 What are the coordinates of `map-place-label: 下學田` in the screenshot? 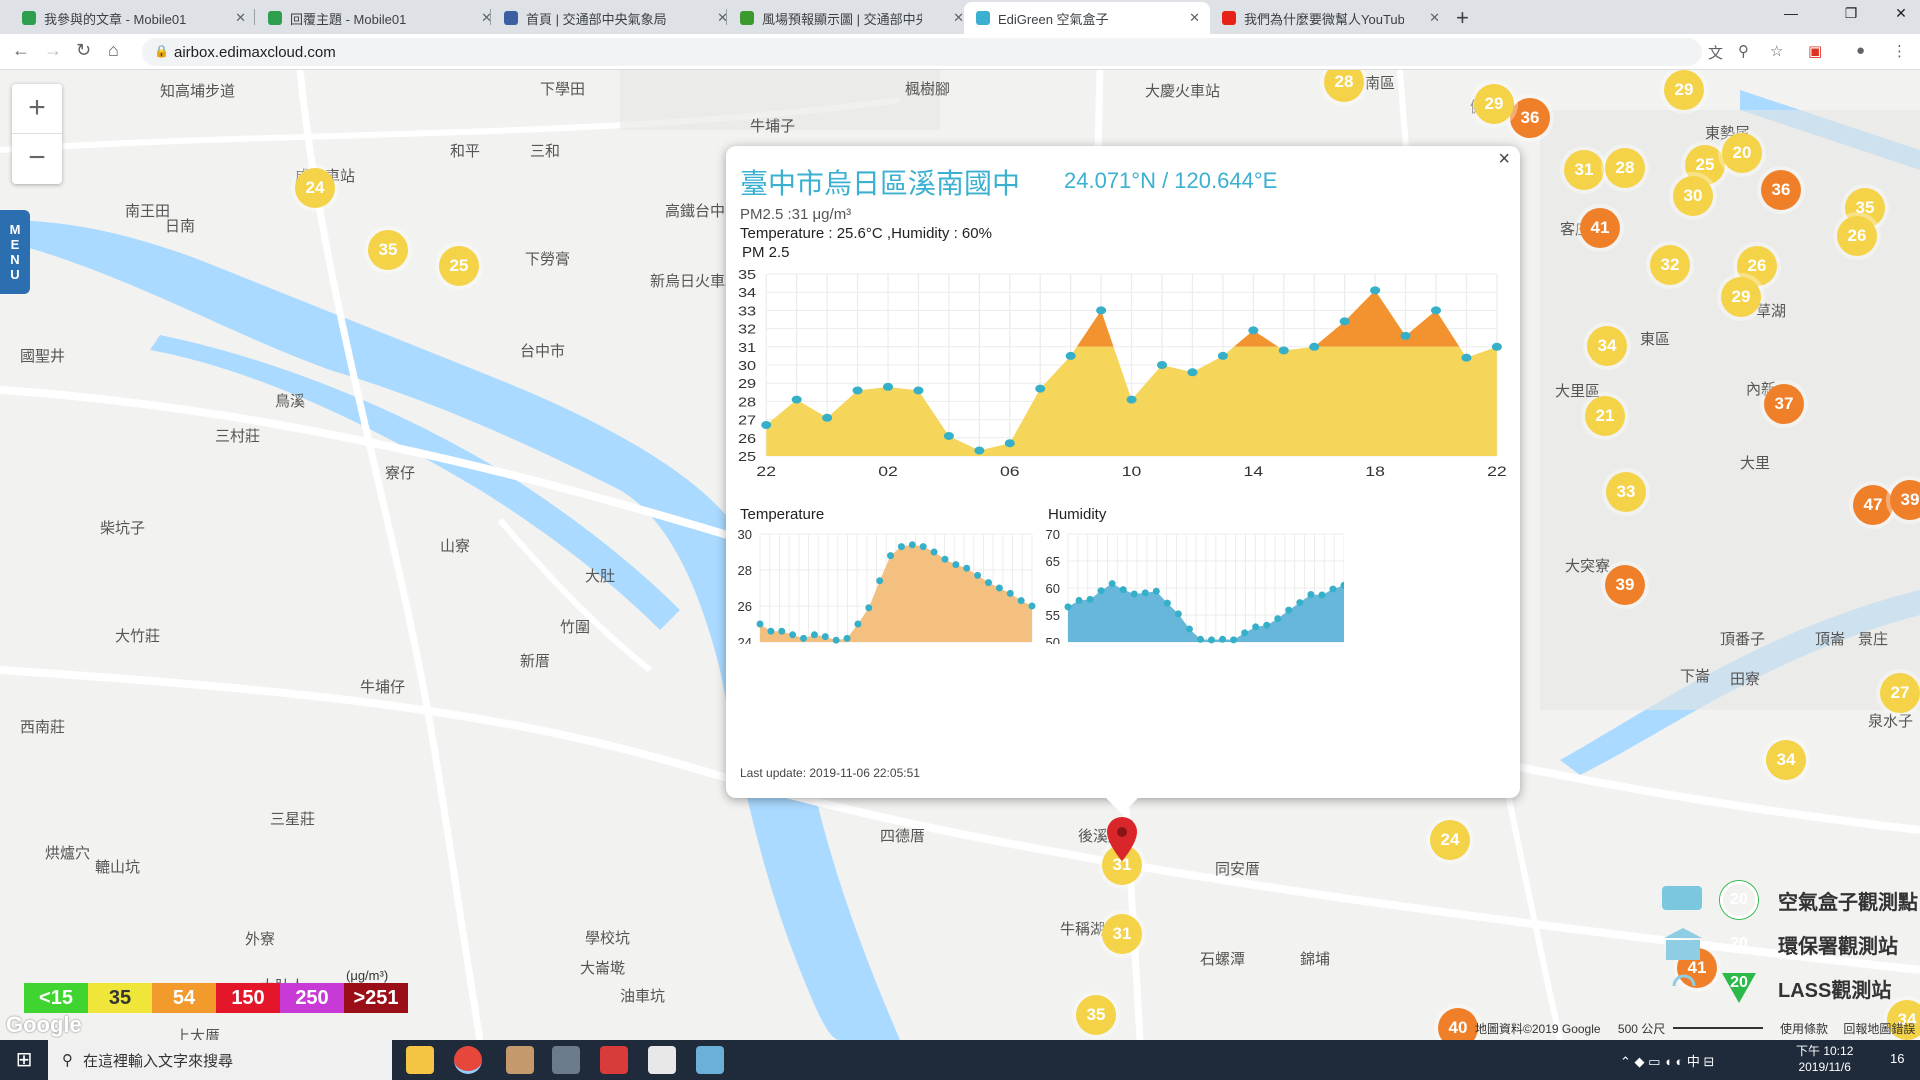 It's located at (563, 89).